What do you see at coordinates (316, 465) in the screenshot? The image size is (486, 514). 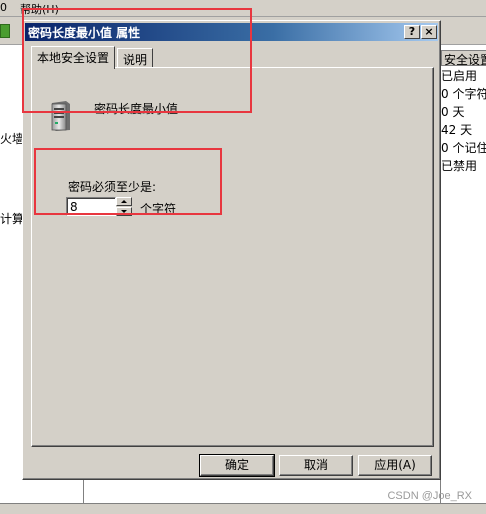 I see `cancel-button: 取消` at bounding box center [316, 465].